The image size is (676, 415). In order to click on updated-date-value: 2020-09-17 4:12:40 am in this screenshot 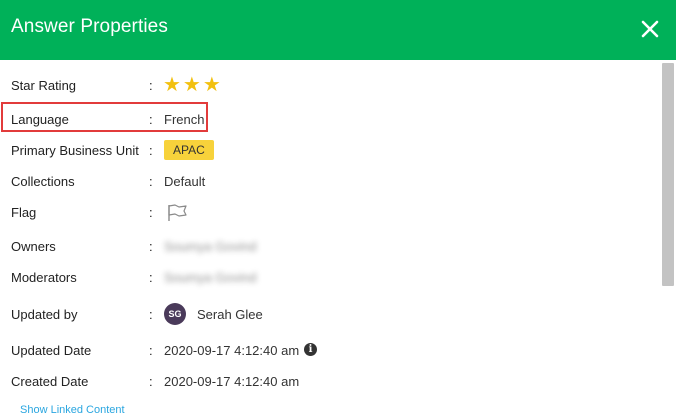, I will do `click(232, 350)`.